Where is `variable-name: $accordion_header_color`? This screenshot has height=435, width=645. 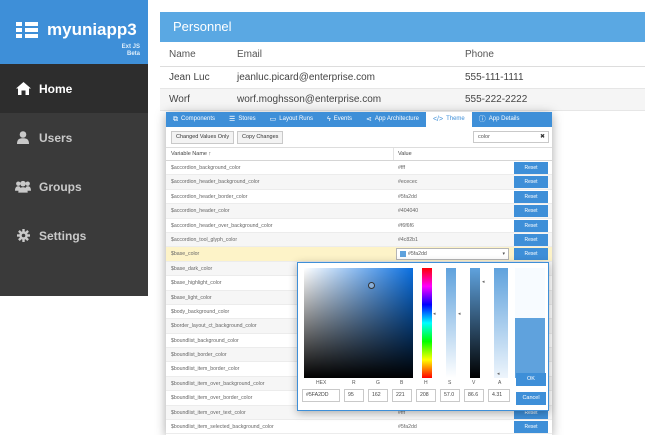 variable-name: $accordion_header_color is located at coordinates (200, 211).